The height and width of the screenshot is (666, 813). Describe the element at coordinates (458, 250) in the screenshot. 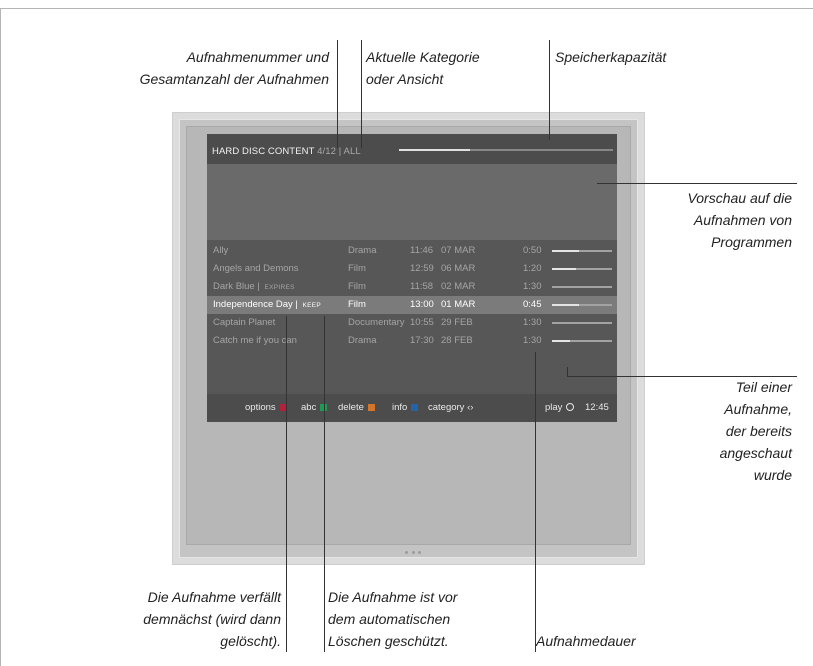

I see `recording-date: 07 MAR` at that location.